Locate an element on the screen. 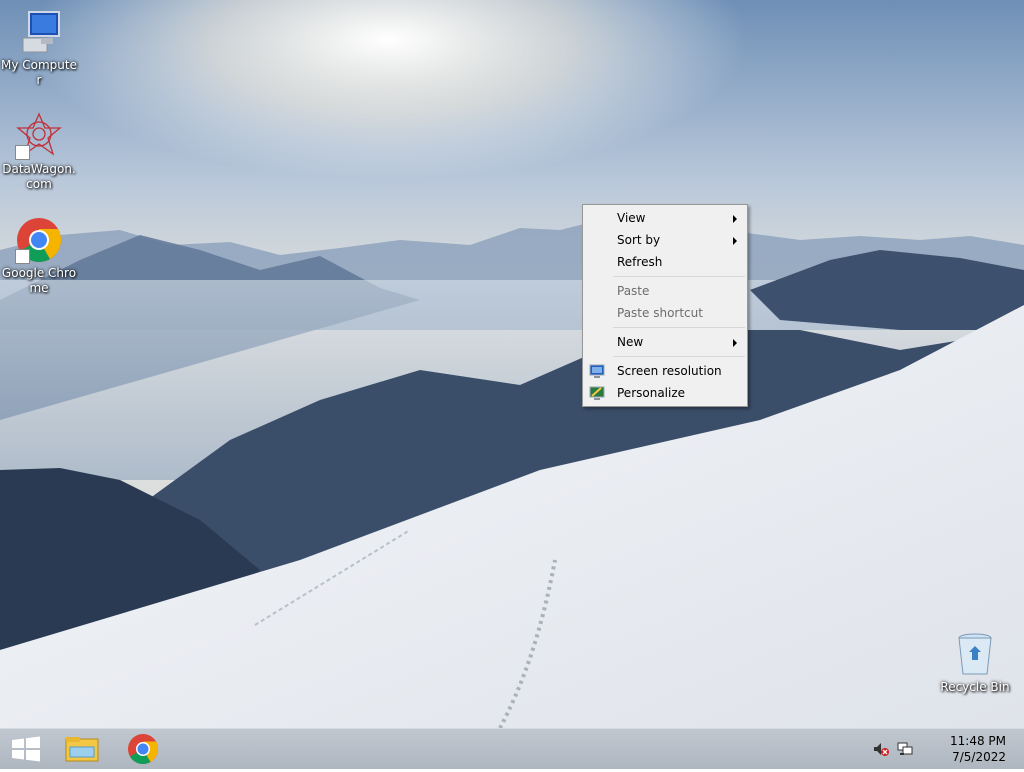 The width and height of the screenshot is (1024, 772). datawagon-icon is located at coordinates (39, 136).